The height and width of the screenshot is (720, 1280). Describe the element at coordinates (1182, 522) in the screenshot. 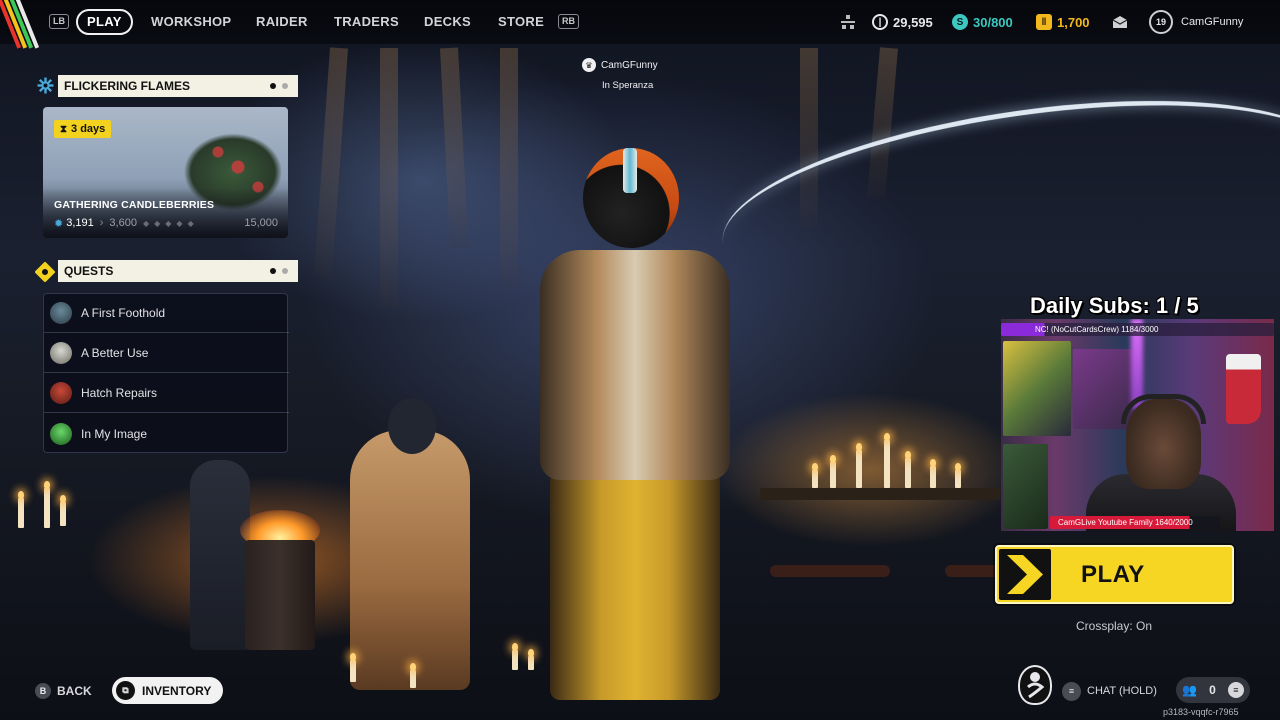

I see `goal-bottom-max: /2000` at that location.